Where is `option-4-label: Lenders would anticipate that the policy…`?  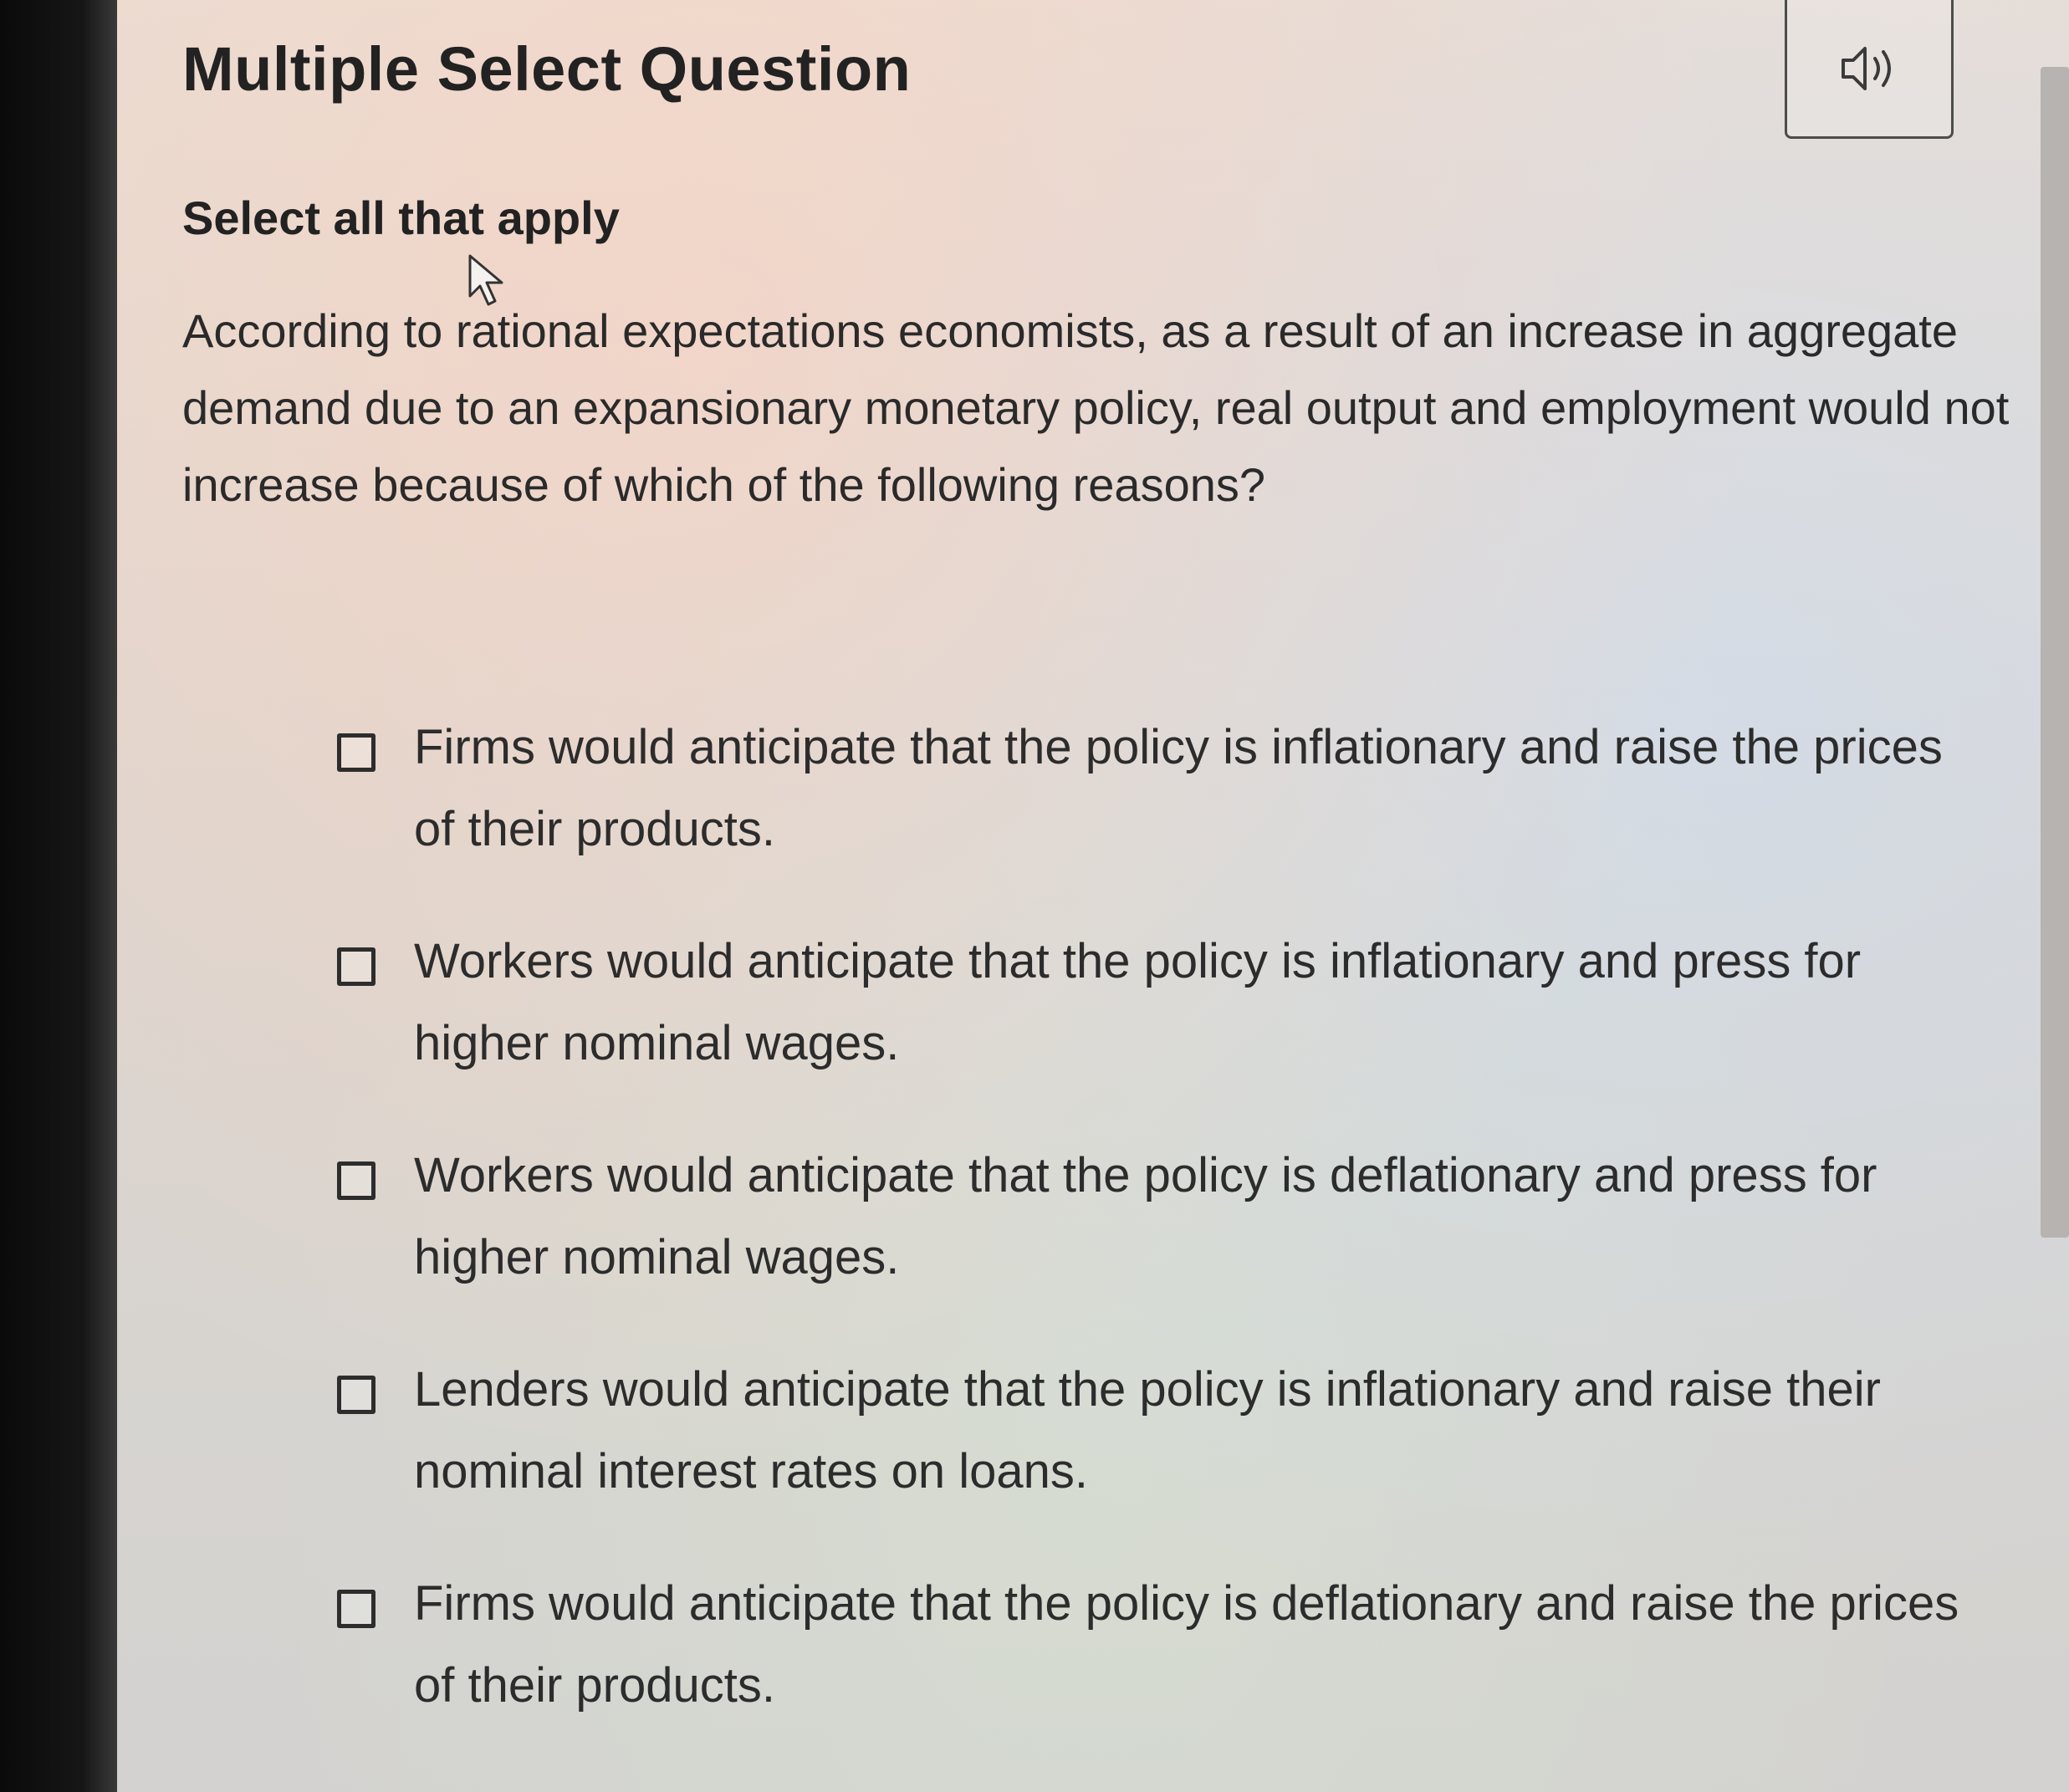
option-4-label: Lenders would anticipate that the policy… is located at coordinates (1203, 1431).